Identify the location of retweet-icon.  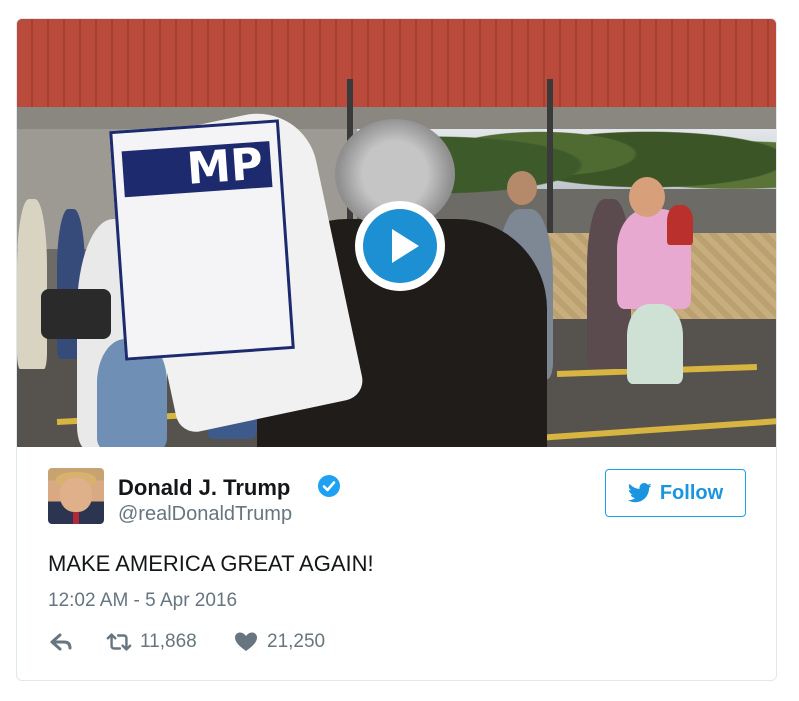
(119, 642).